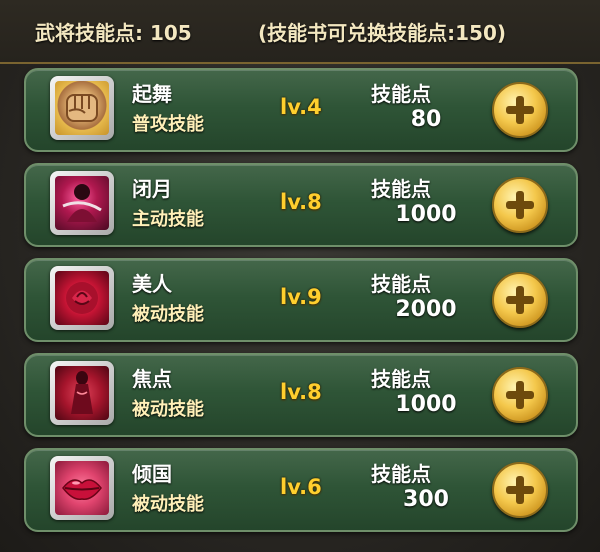  I want to click on skill-level: lv.4, so click(301, 107).